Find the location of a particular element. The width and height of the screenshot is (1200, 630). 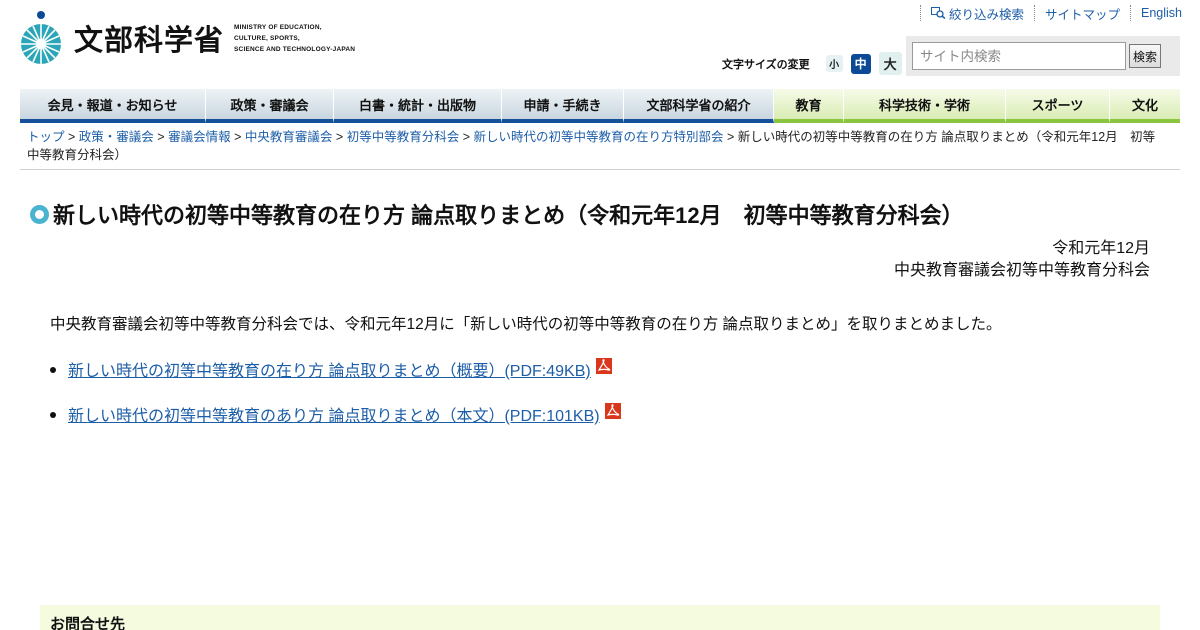

breadcrumb-divider is located at coordinates (600, 169).